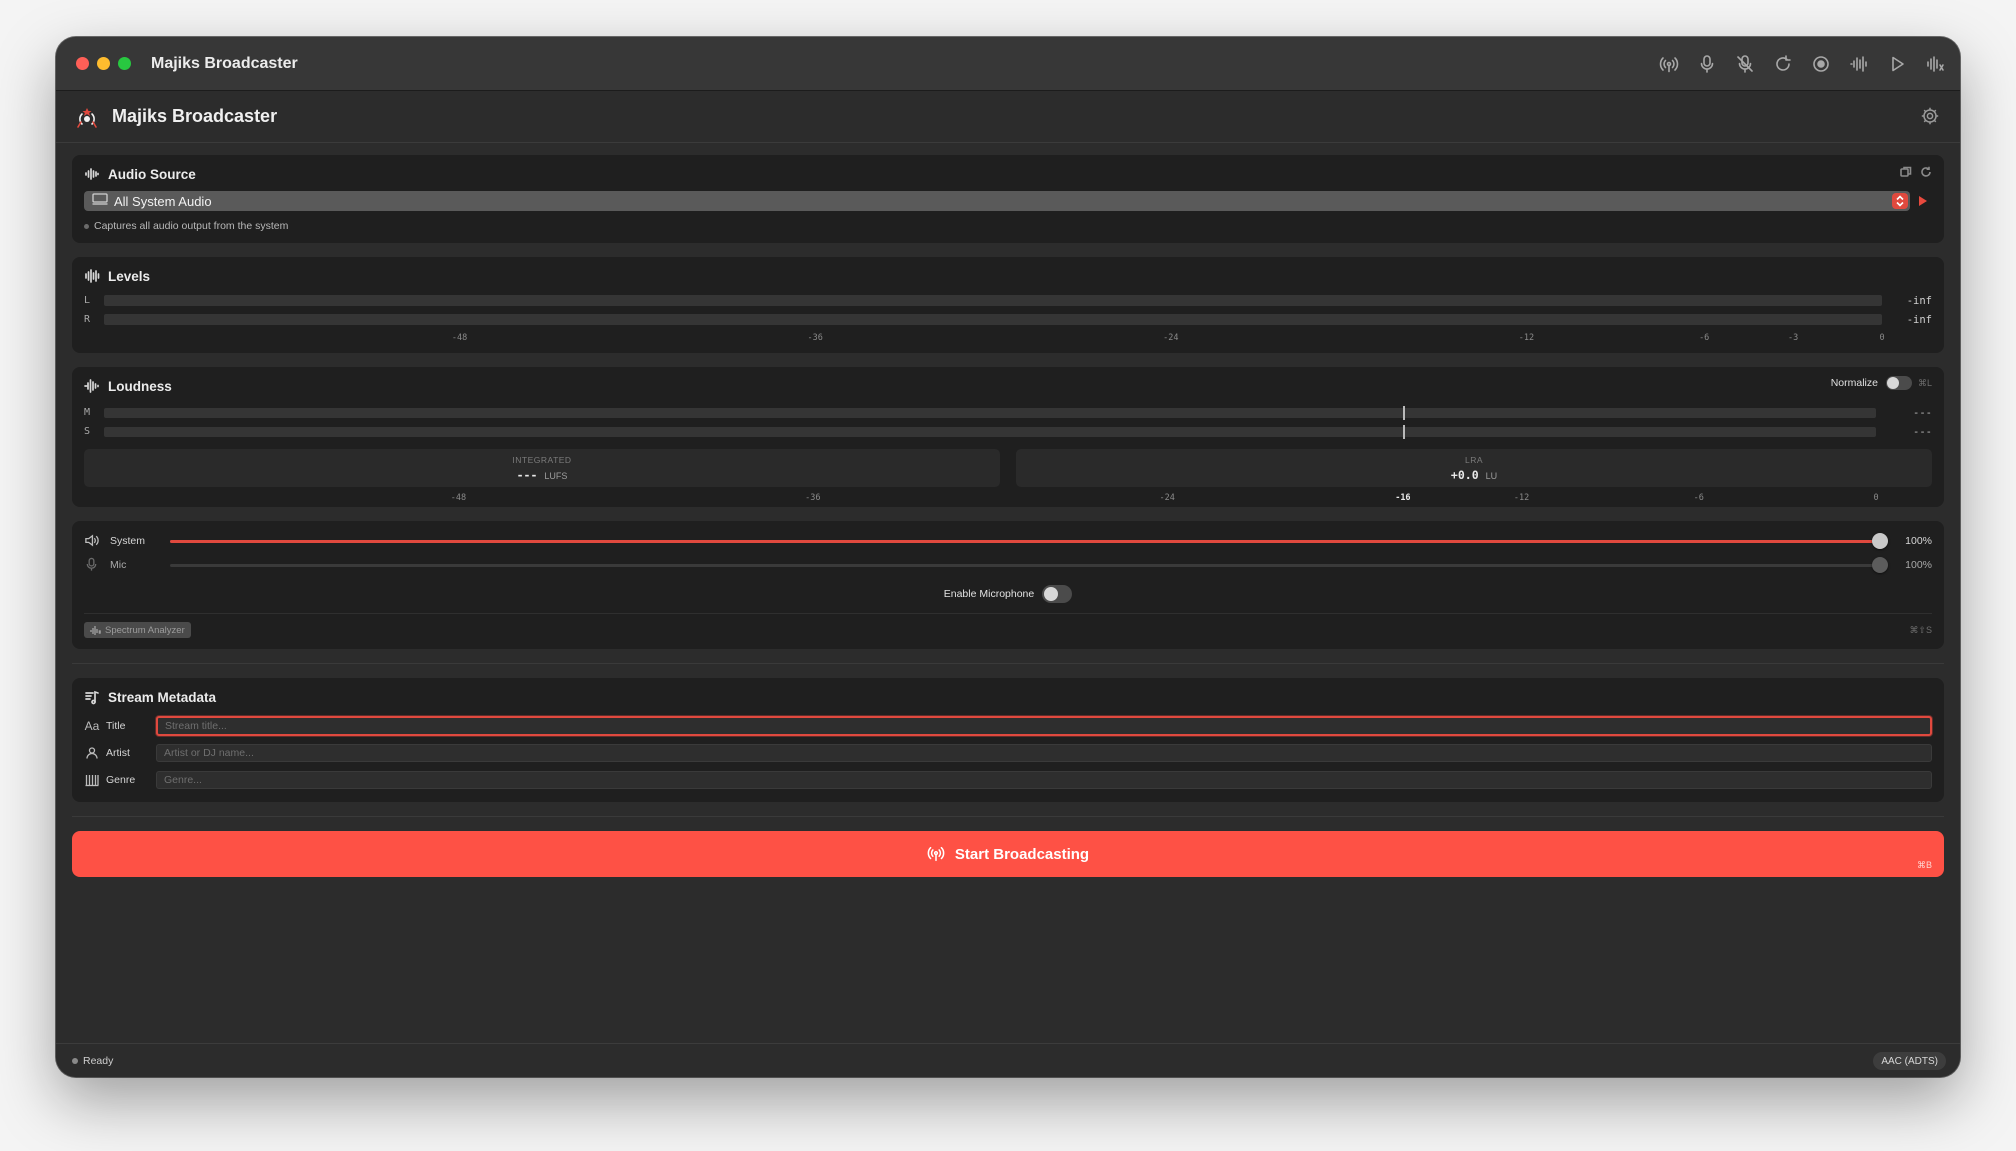 The width and height of the screenshot is (2016, 1151). Describe the element at coordinates (100, 201) in the screenshot. I see `display-icon` at that location.